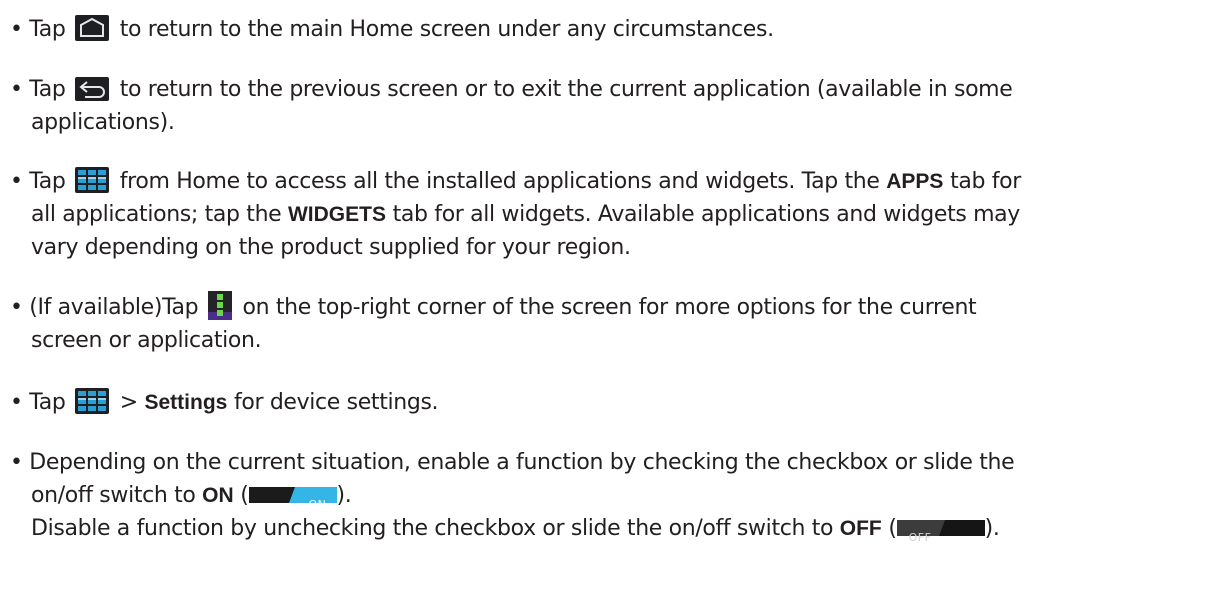 Image resolution: width=1231 pixels, height=604 pixels. Describe the element at coordinates (920, 537) in the screenshot. I see `off-switch-label: OFF` at that location.